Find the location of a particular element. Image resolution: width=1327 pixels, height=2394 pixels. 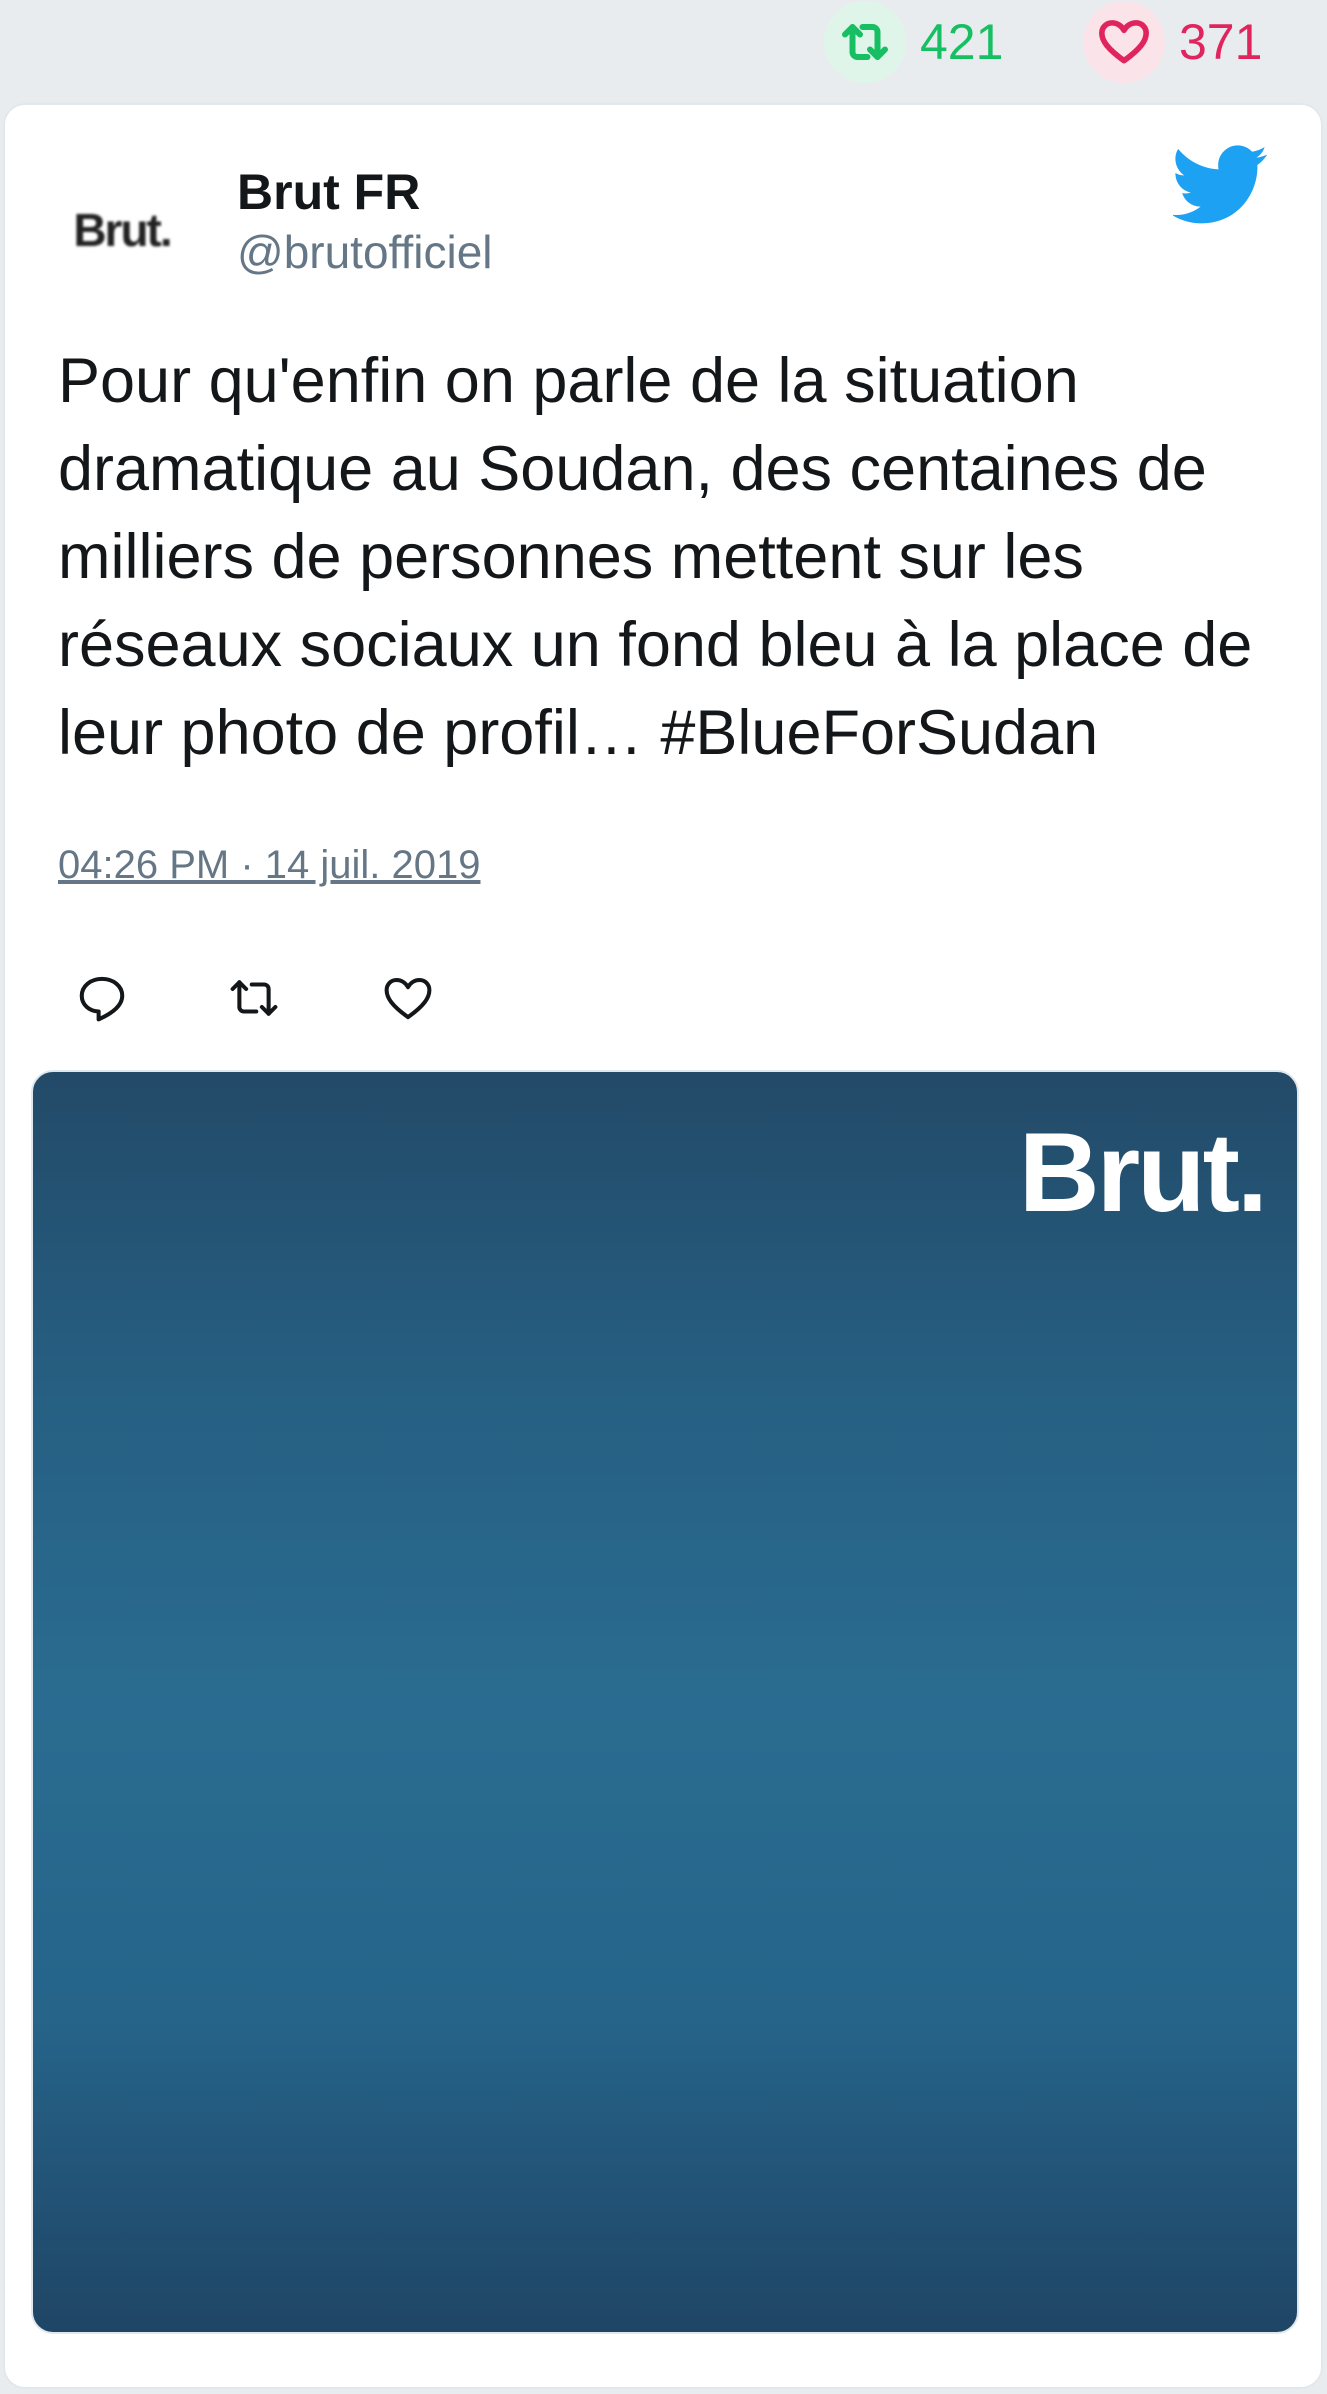

retweet-icon is located at coordinates (865, 42).